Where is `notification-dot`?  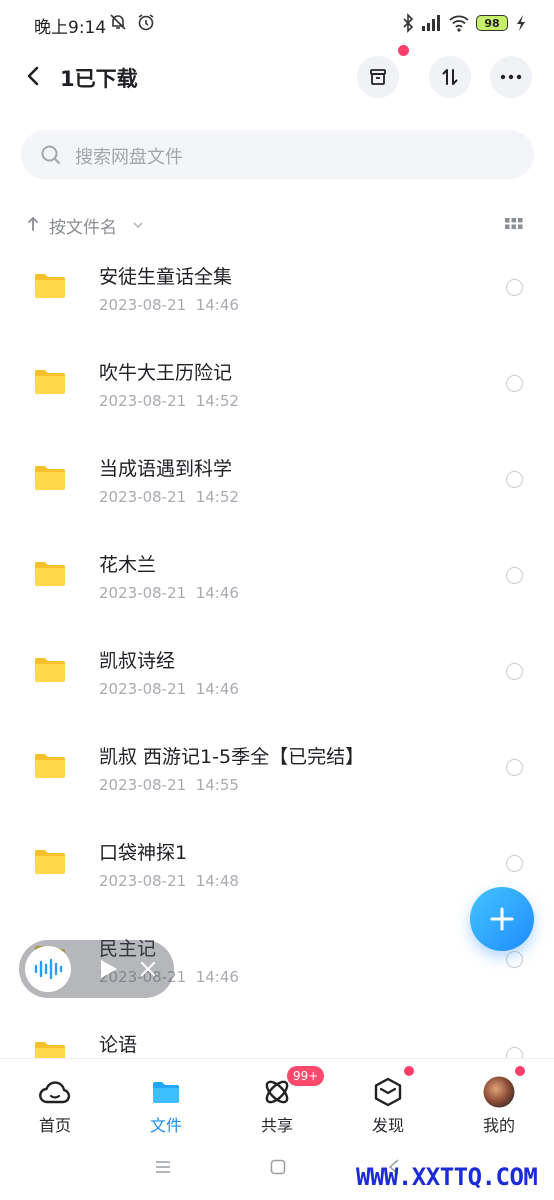
notification-dot is located at coordinates (403, 50).